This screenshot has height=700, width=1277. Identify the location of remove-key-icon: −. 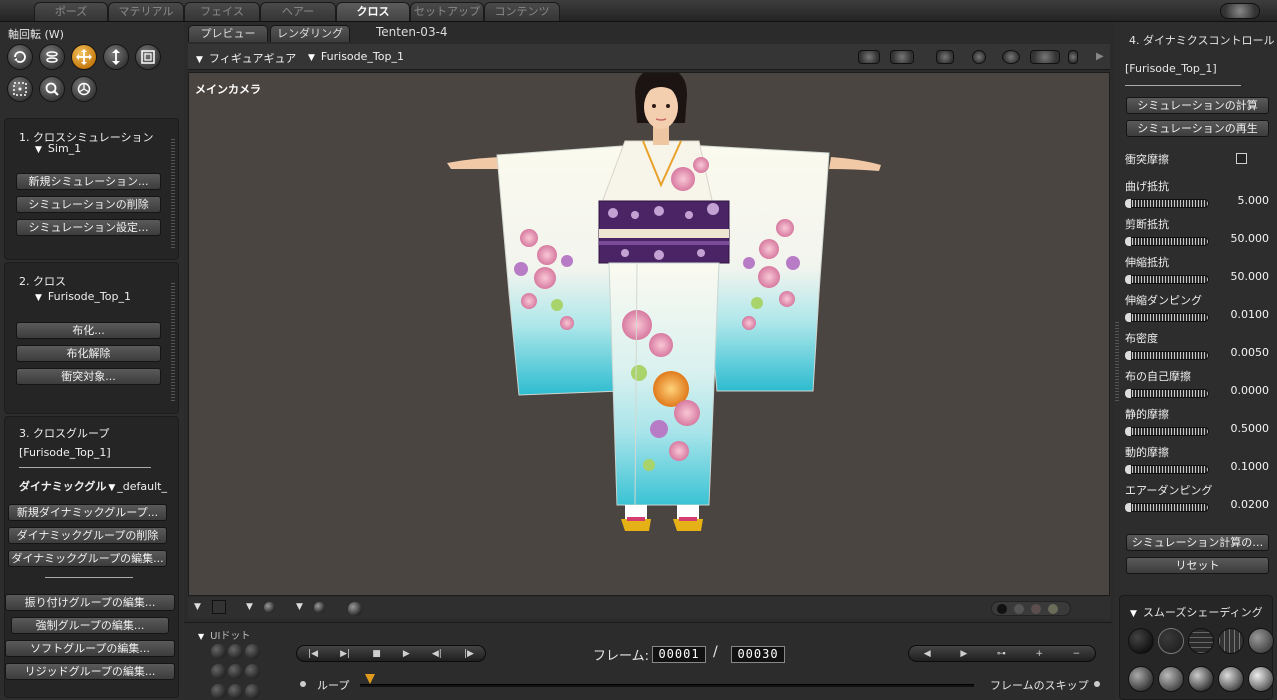
(1077, 654).